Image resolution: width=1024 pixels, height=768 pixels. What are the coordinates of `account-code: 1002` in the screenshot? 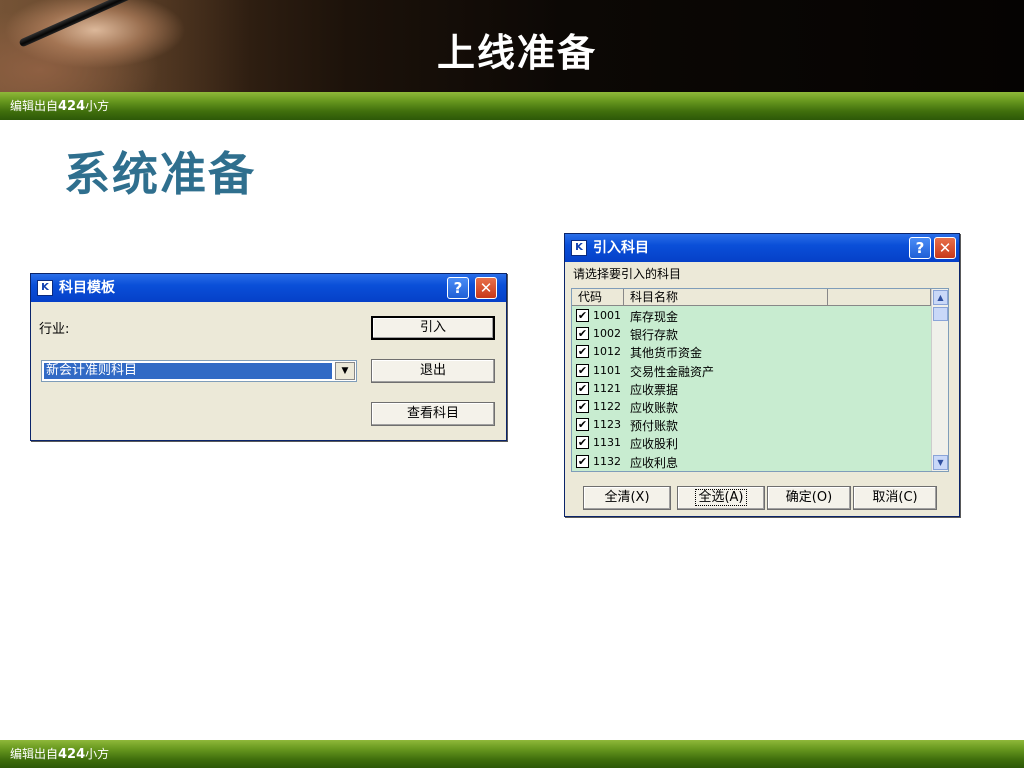 It's located at (607, 334).